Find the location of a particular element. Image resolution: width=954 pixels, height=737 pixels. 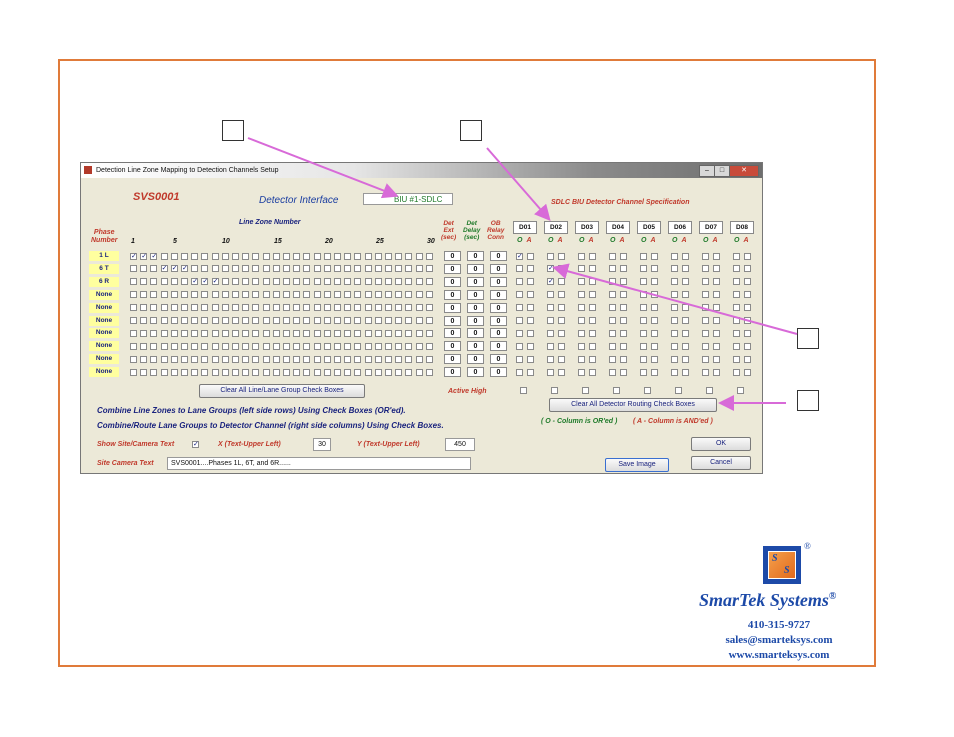

company-website: www.smarteksys.com is located at coordinates (779, 655).